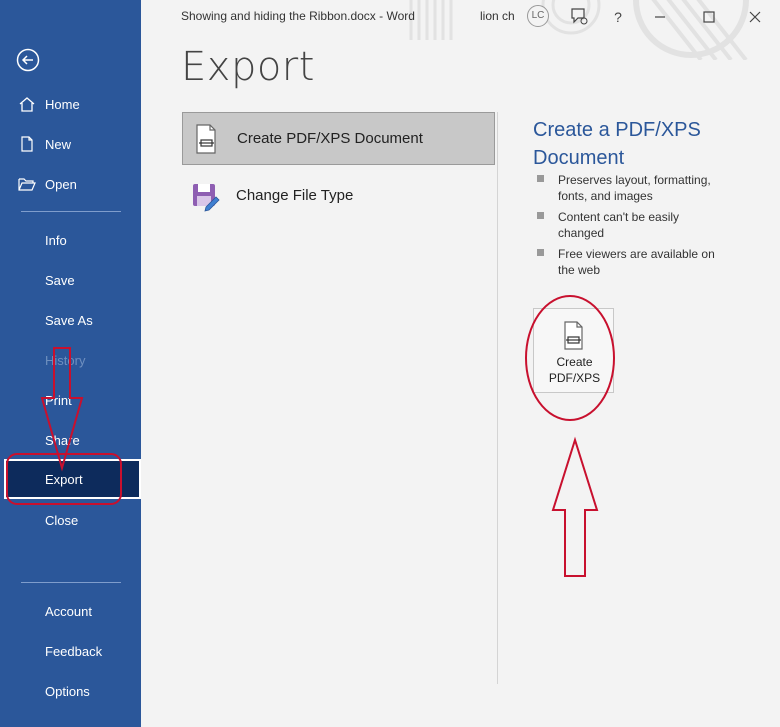 This screenshot has height=727, width=780. What do you see at coordinates (74, 651) in the screenshot?
I see `sidebar-item-label: Feedback` at bounding box center [74, 651].